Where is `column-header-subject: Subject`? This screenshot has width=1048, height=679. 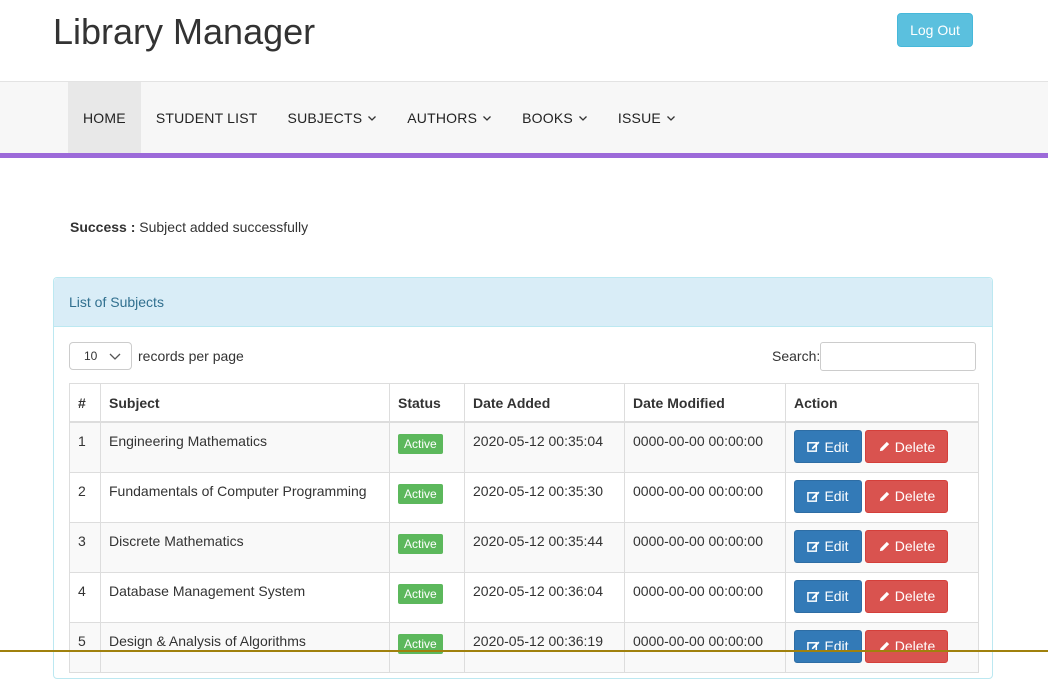 column-header-subject: Subject is located at coordinates (245, 403).